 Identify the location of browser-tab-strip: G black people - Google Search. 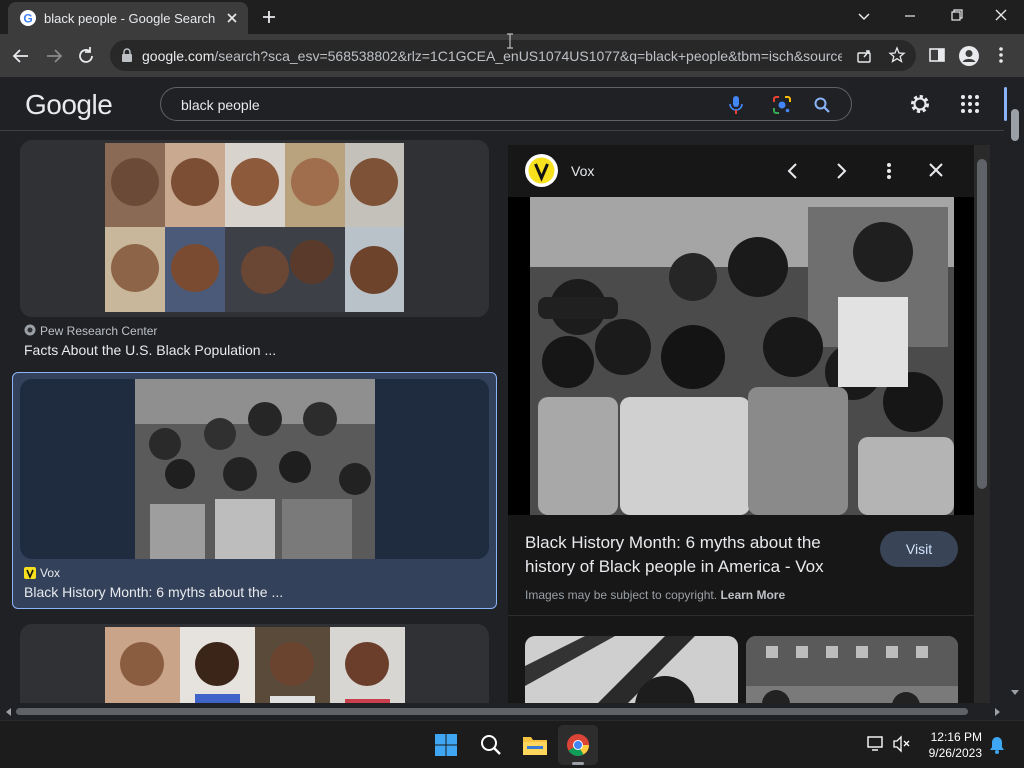
(512, 17).